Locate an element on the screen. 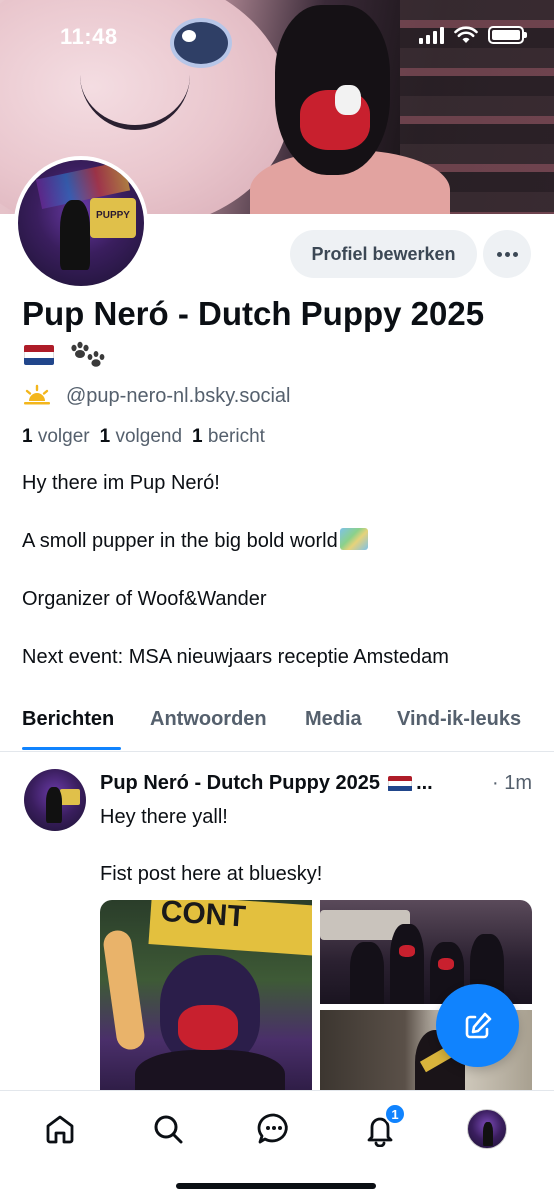  tab-media: Media is located at coordinates (333, 719).